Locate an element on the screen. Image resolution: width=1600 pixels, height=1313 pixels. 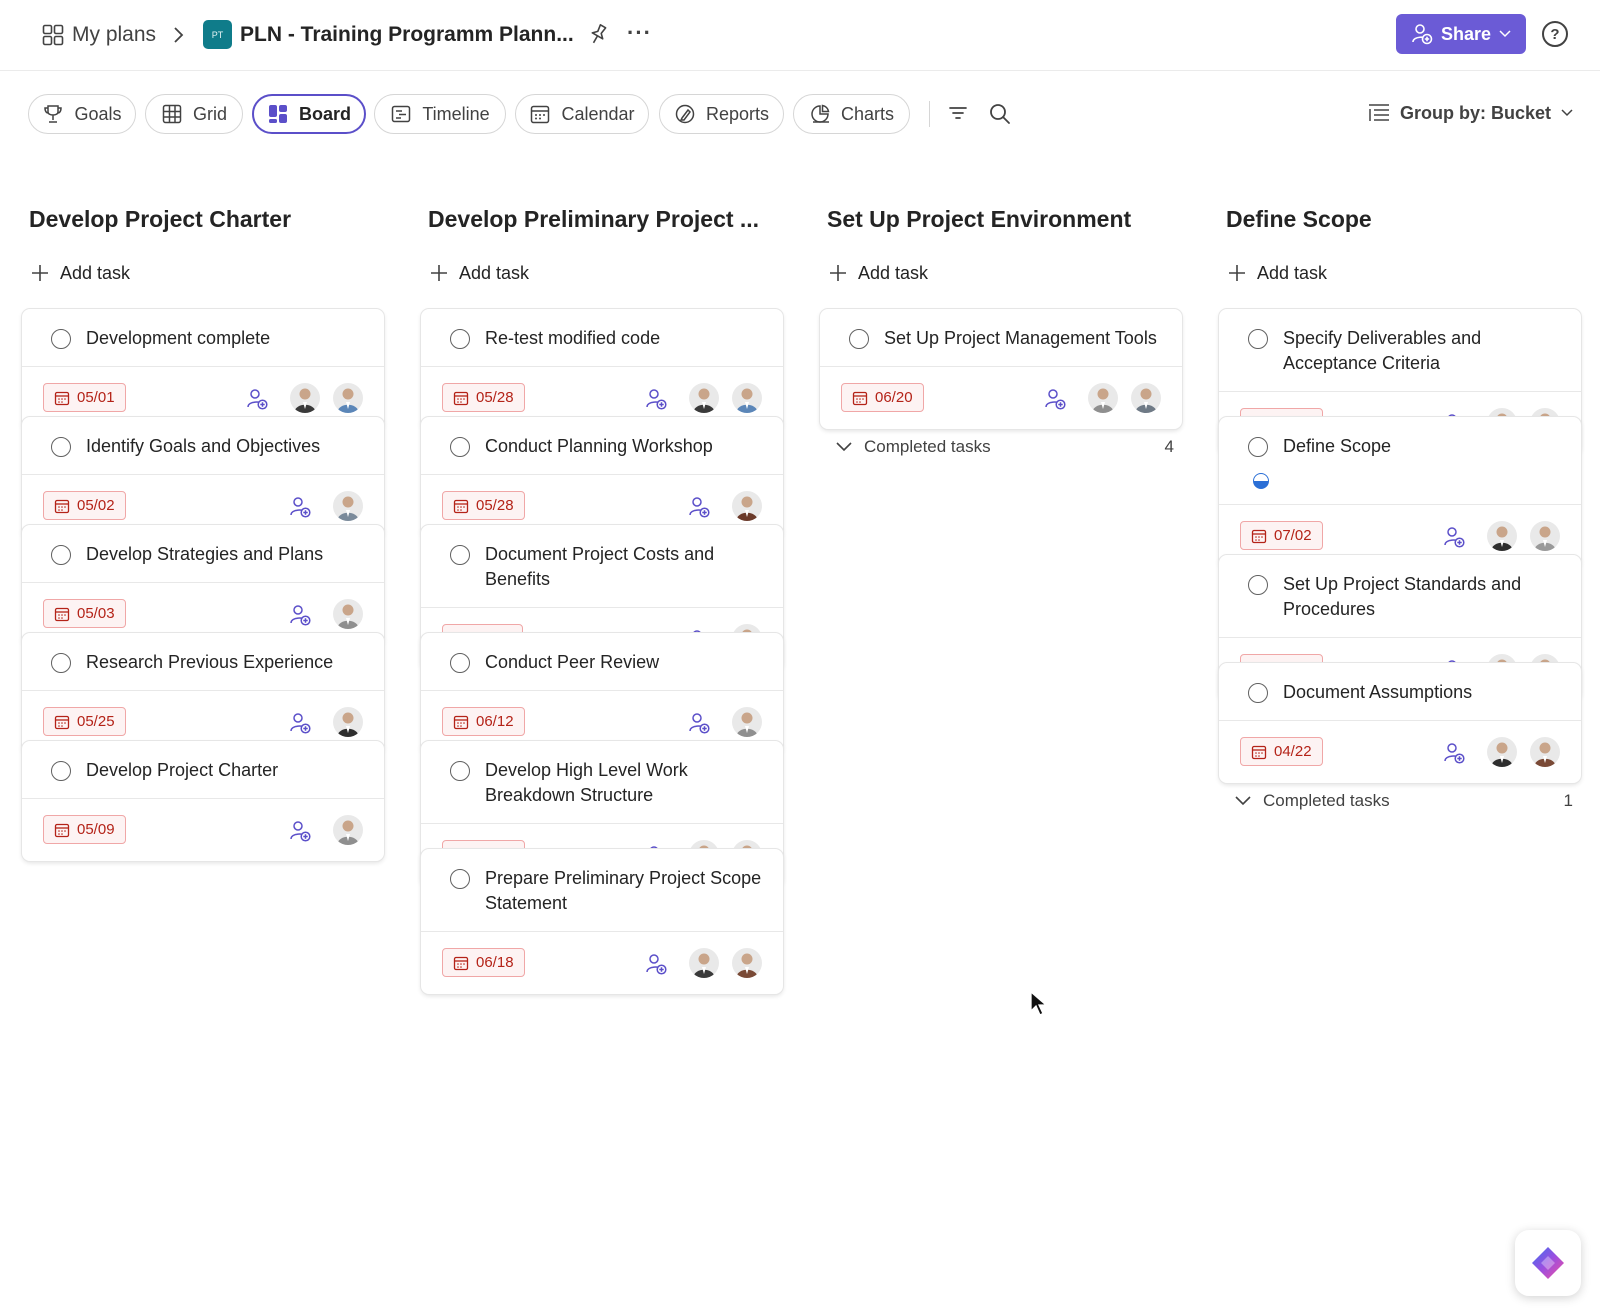
task-card: Research Previous Experience 05/25 is located at coordinates (203, 693).